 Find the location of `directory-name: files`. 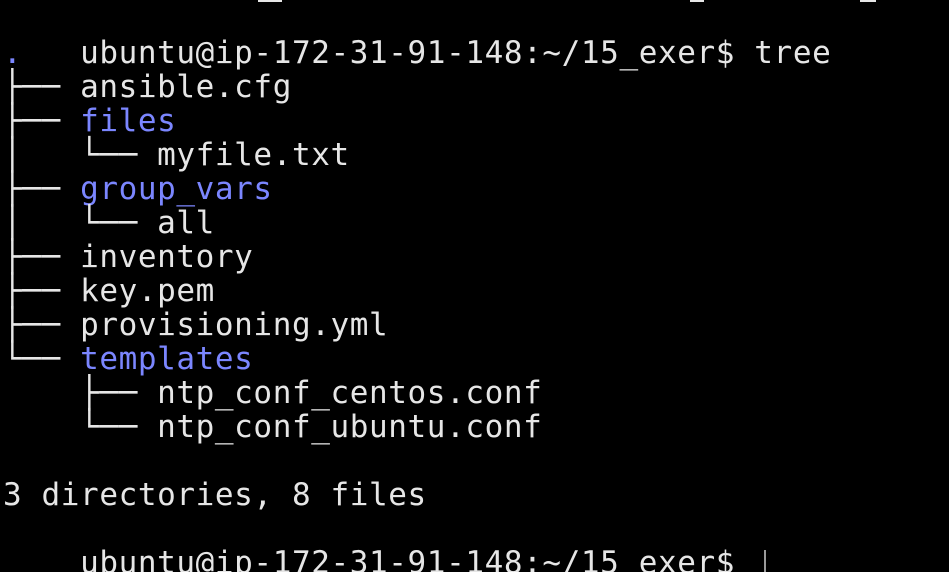

directory-name: files is located at coordinates (128, 121).